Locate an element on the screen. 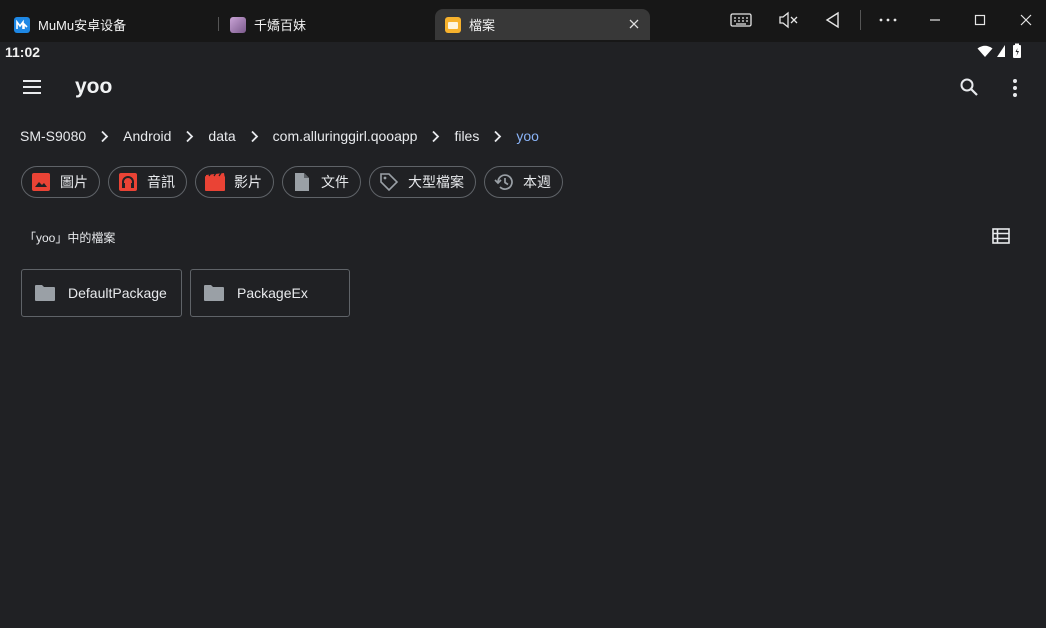 This screenshot has width=1046, height=628. menu-icon is located at coordinates (32, 89).